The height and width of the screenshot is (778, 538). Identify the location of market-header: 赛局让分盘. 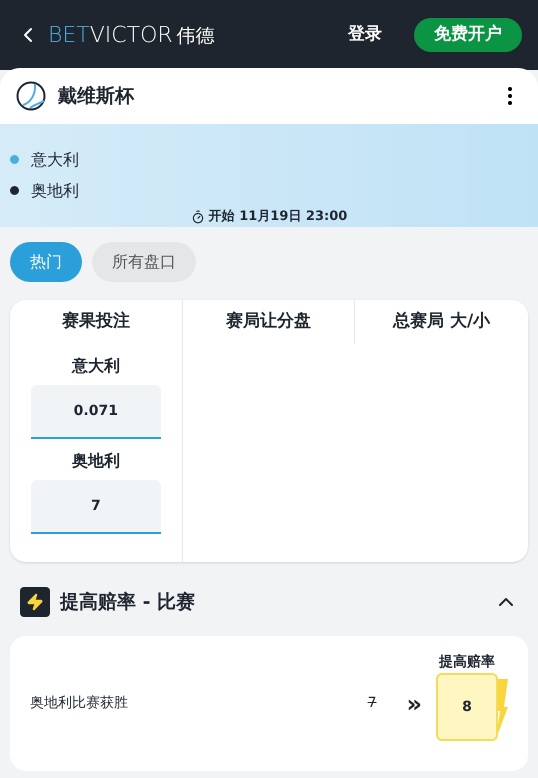
(268, 322).